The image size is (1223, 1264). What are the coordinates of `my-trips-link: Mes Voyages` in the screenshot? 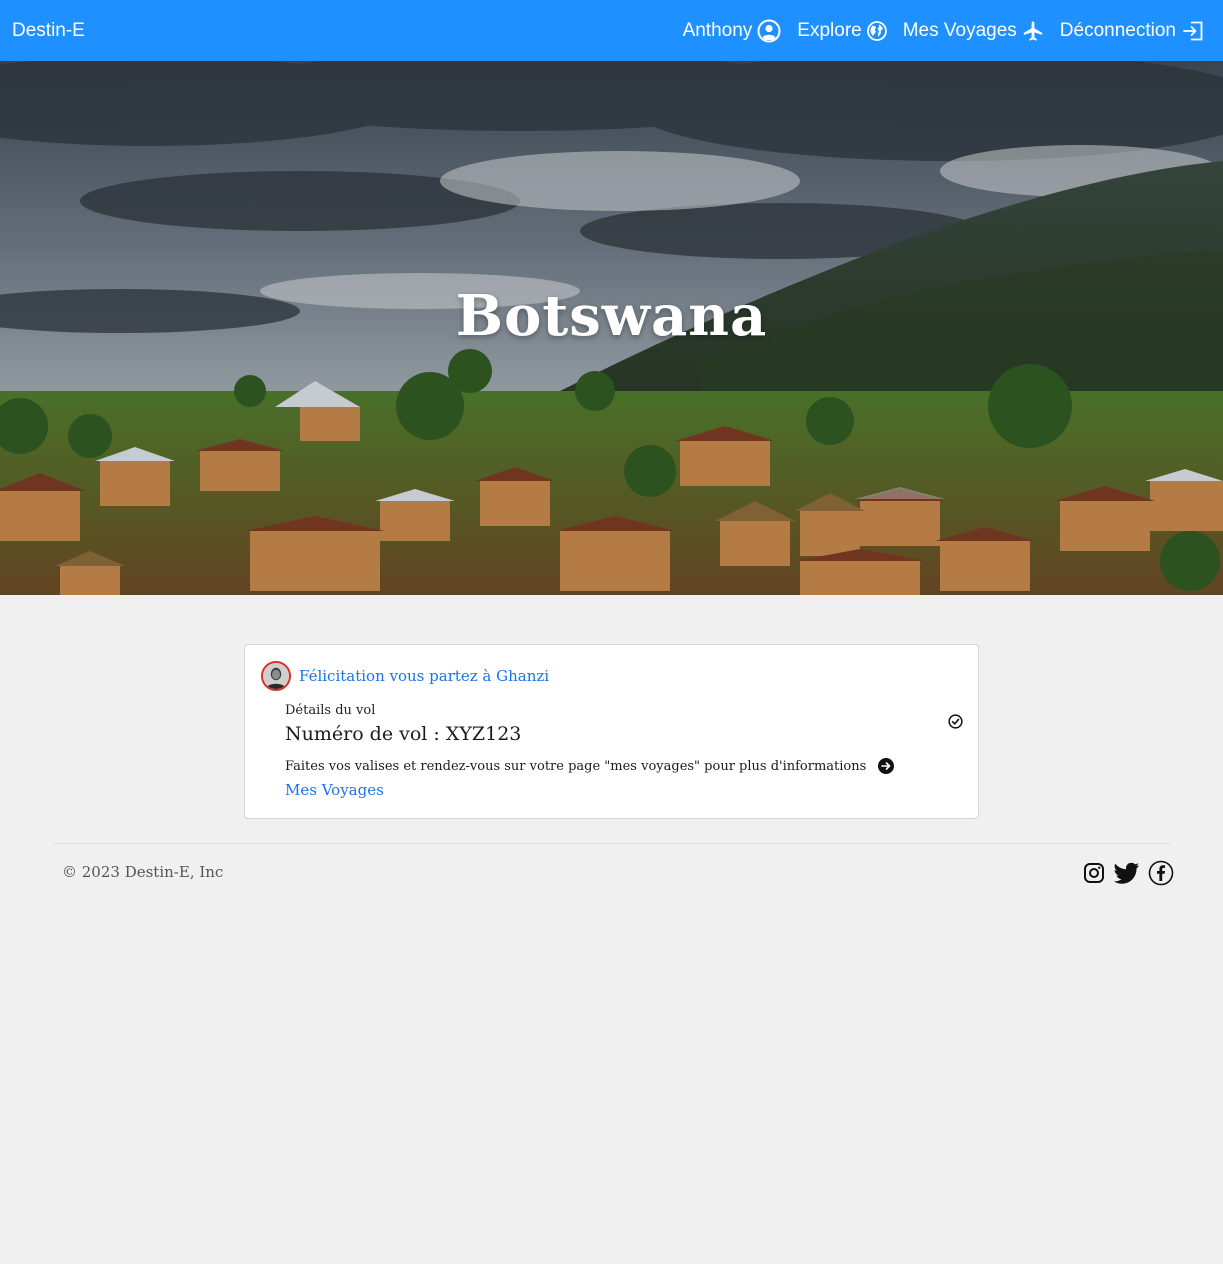 It's located at (334, 790).